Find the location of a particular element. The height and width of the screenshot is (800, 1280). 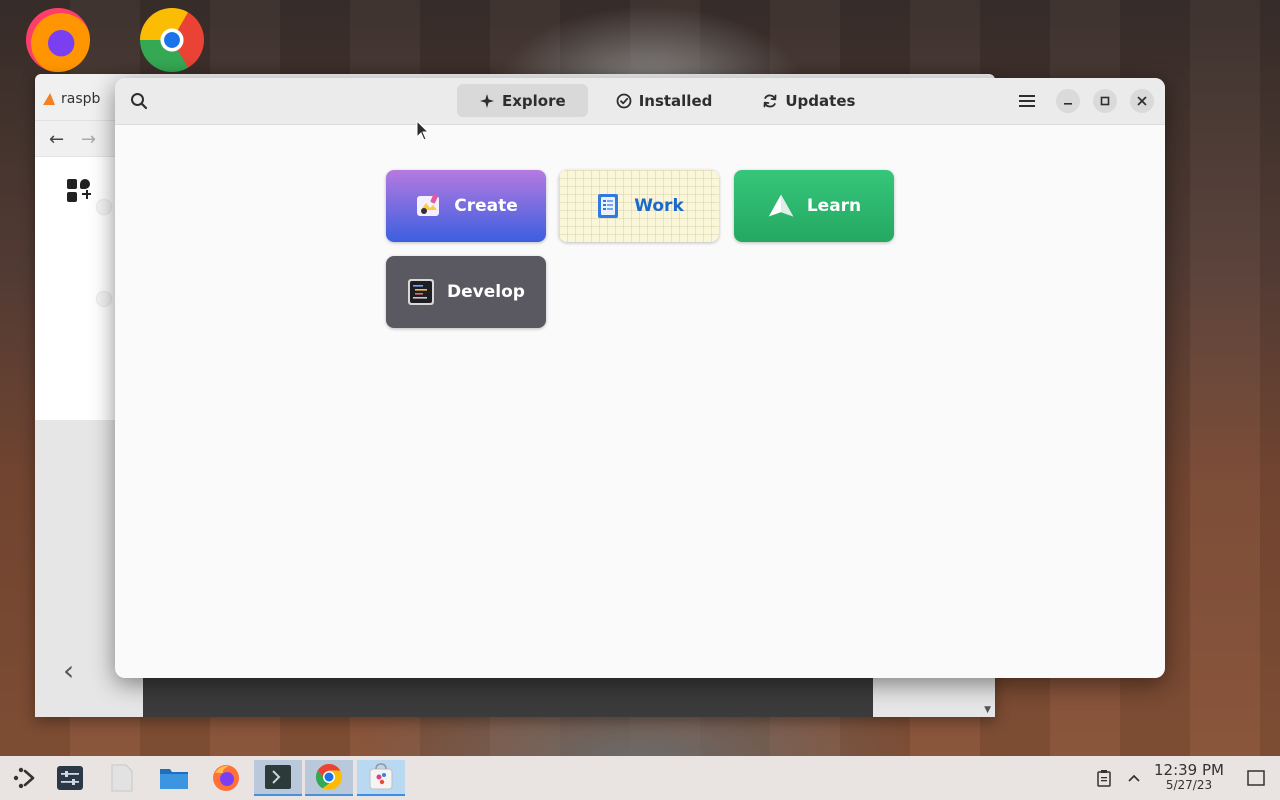

search-button is located at coordinates (139, 101).